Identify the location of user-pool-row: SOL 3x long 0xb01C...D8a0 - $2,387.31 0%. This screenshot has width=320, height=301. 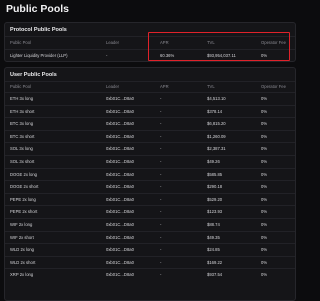
(150, 148).